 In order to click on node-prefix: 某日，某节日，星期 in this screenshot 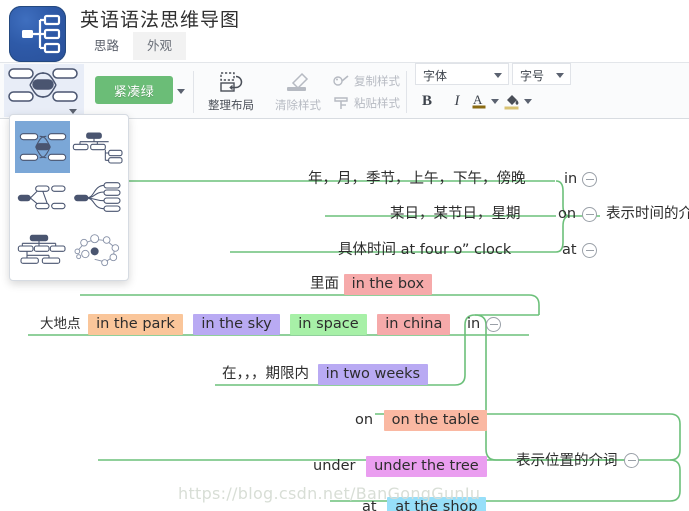, I will do `click(455, 214)`.